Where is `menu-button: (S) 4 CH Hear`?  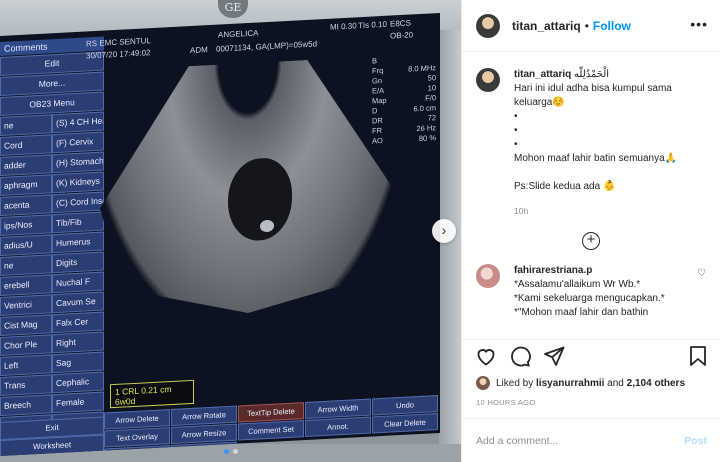
menu-button: (S) 4 CH Hear is located at coordinates (78, 122).